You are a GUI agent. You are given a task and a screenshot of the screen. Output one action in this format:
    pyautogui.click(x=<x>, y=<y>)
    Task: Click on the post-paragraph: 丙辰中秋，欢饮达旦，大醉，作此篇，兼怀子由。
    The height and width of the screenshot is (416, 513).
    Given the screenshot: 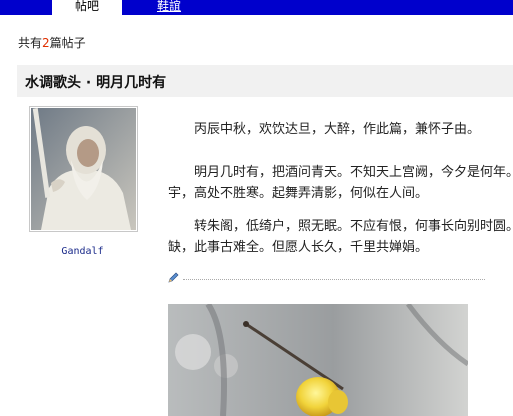 What is the action you would take?
    pyautogui.click(x=324, y=129)
    